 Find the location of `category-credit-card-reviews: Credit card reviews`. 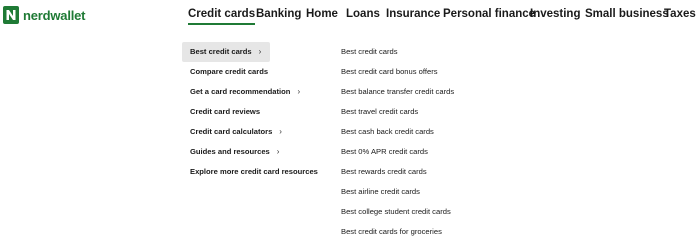

category-credit-card-reviews: Credit card reviews is located at coordinates (221, 112).